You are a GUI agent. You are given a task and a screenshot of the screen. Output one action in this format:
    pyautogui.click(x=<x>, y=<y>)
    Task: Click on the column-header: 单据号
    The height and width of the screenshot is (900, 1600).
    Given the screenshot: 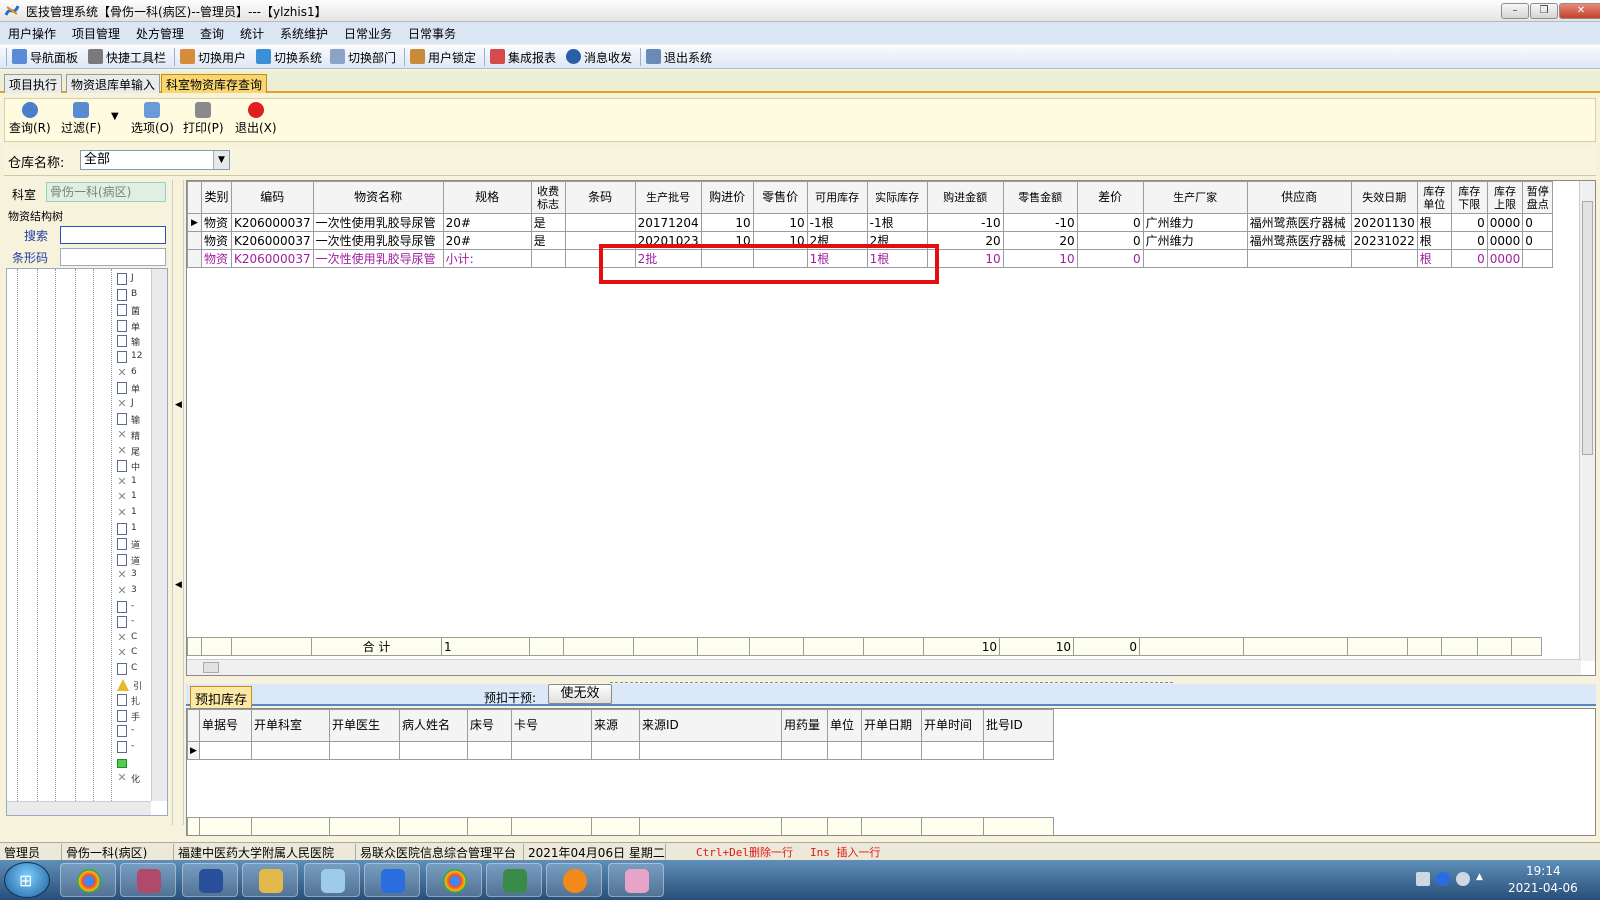 What is the action you would take?
    pyautogui.click(x=225, y=725)
    